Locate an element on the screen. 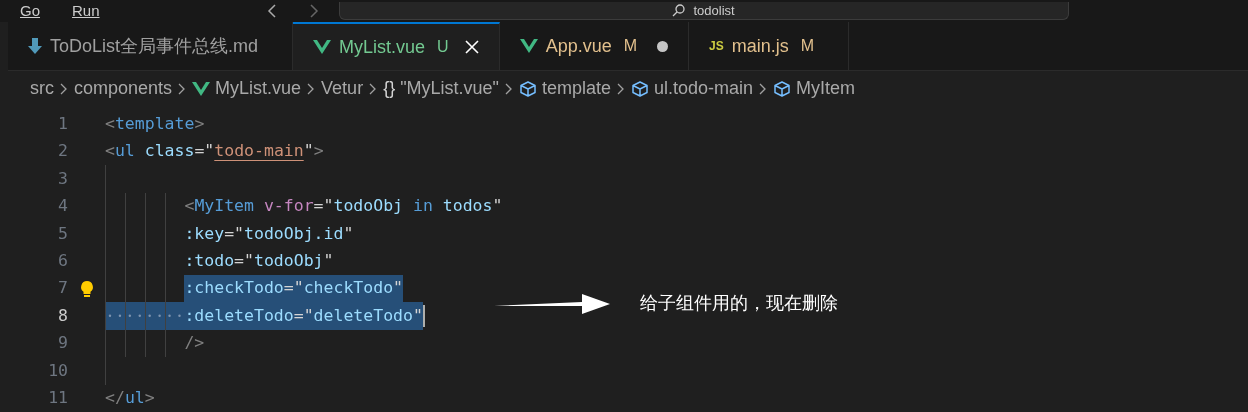 The width and height of the screenshot is (1248, 412). line-number: 7 is located at coordinates (62, 288).